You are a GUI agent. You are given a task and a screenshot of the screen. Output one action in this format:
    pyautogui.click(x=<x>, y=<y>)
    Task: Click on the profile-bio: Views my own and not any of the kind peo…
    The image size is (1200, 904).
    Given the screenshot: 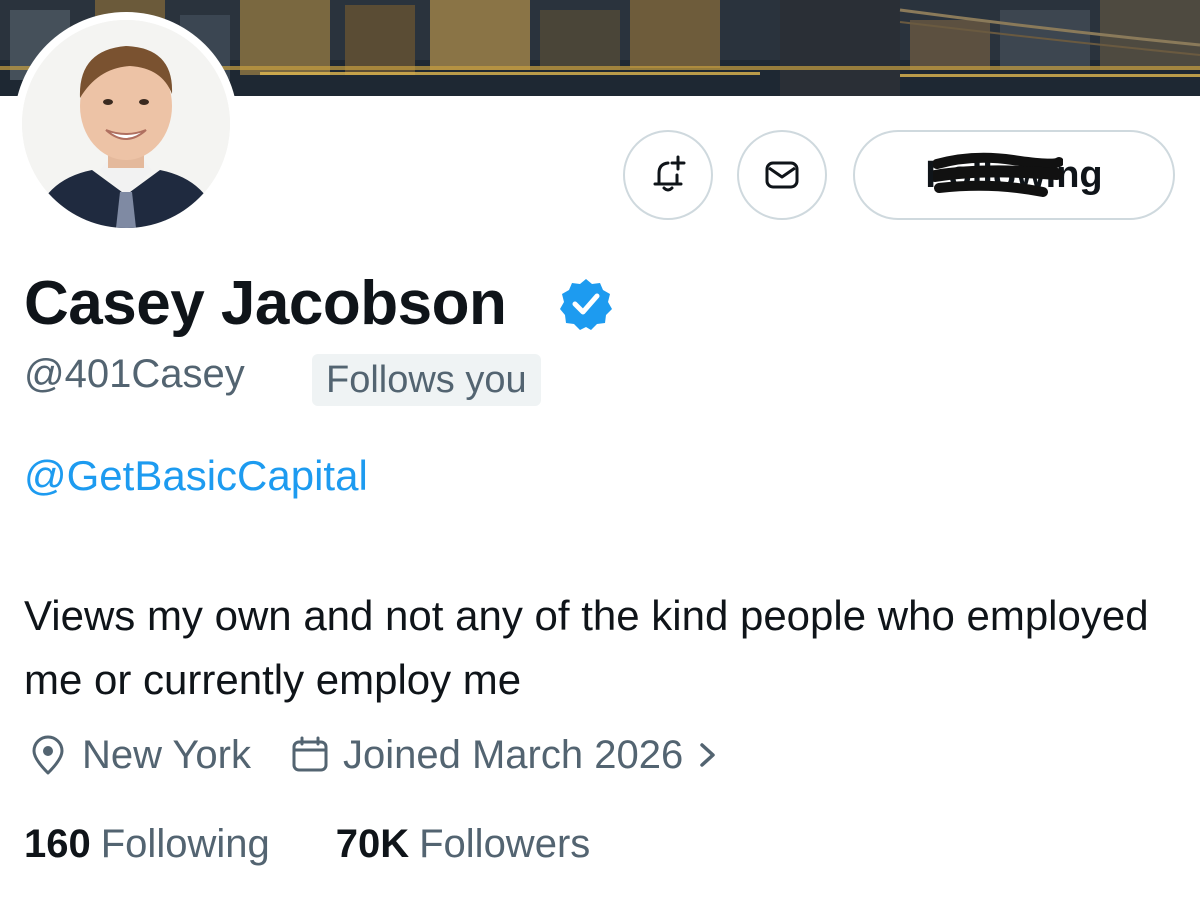 What is the action you would take?
    pyautogui.click(x=586, y=647)
    